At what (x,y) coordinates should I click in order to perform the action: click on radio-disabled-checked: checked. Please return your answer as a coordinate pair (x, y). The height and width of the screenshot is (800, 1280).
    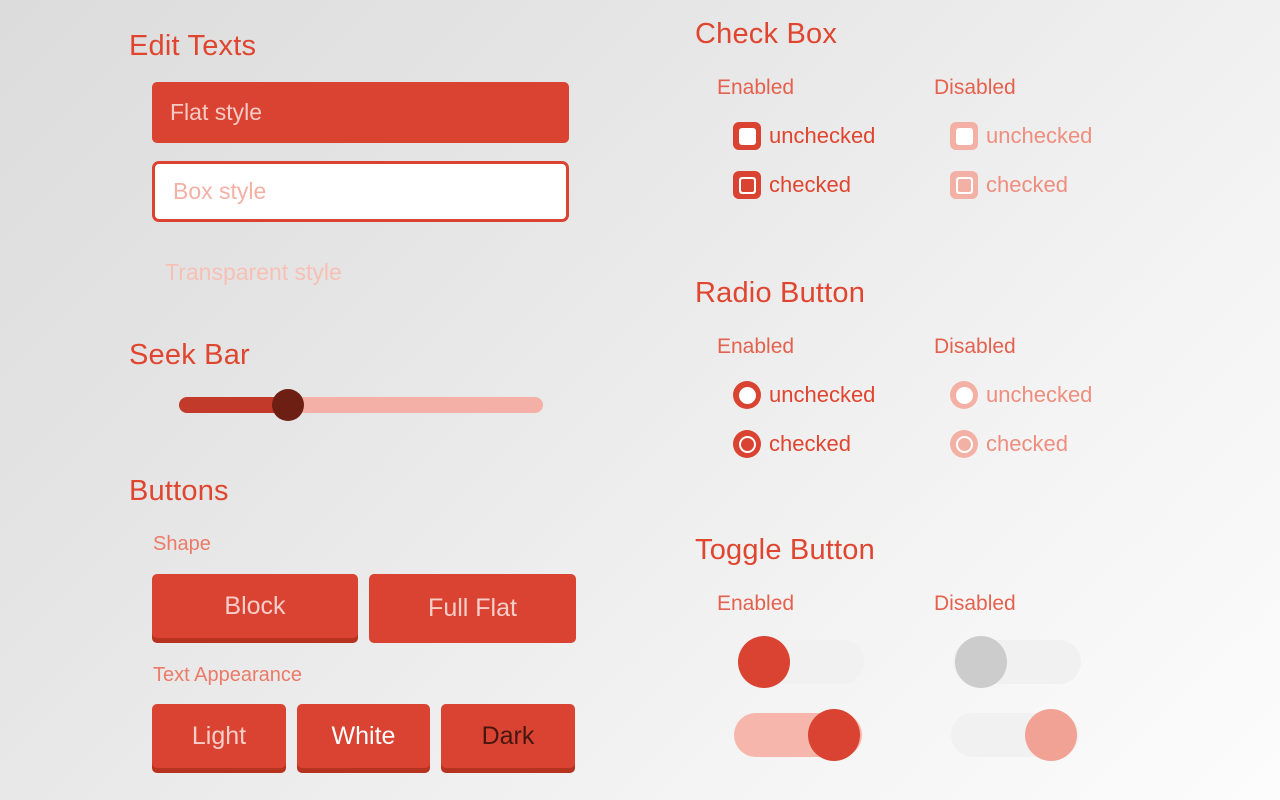
    Looking at the image, I should click on (1009, 444).